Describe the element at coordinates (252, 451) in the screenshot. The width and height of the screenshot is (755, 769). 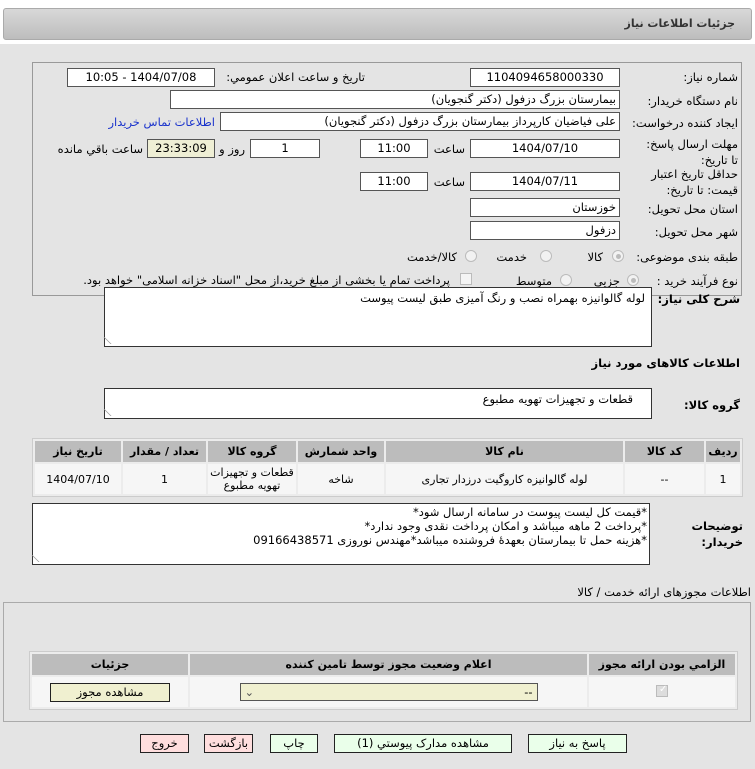
I see `col-group: گروه کالا` at that location.